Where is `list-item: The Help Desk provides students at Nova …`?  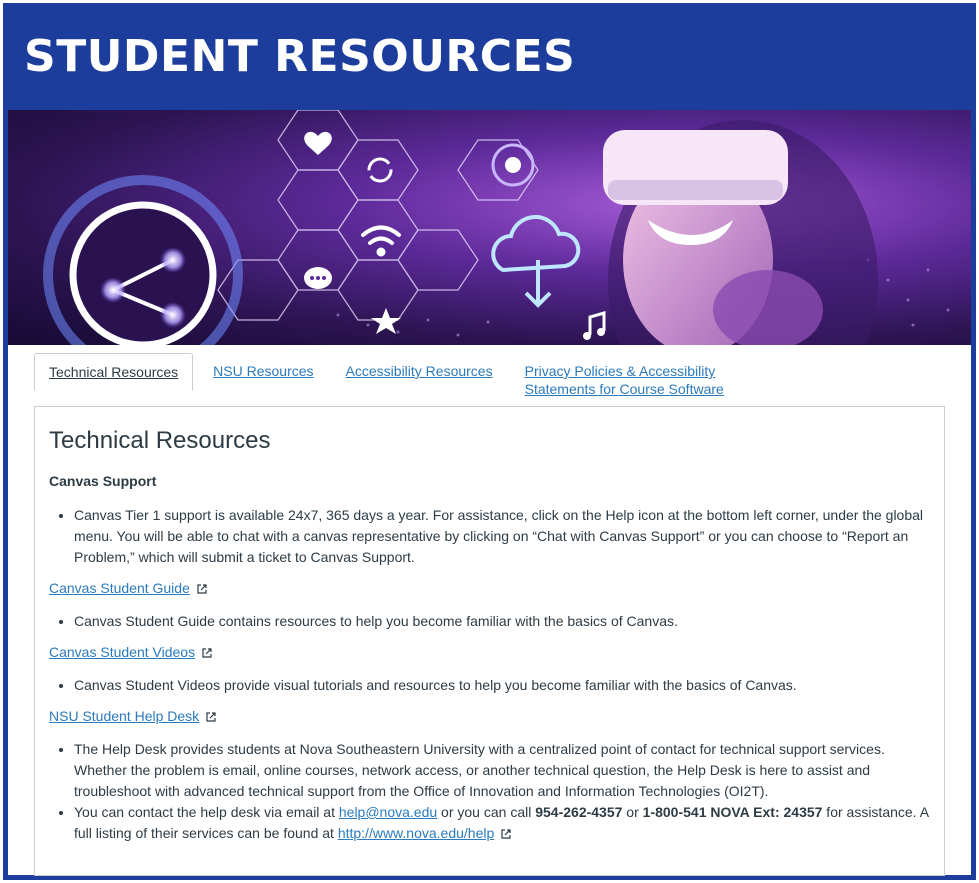 list-item: The Help Desk provides students at Nova … is located at coordinates (502, 770).